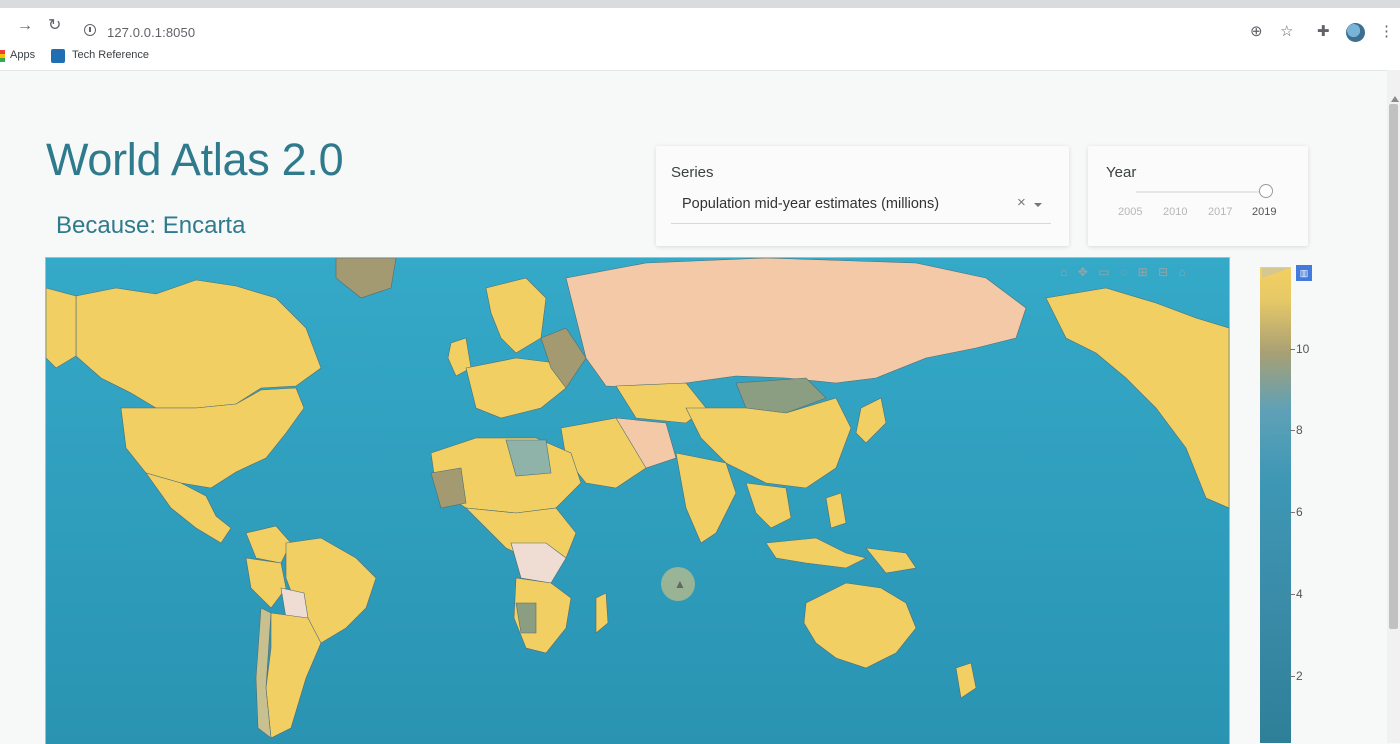 This screenshot has height=744, width=1400. Describe the element at coordinates (61, 328) in the screenshot. I see `country-alaska` at that location.